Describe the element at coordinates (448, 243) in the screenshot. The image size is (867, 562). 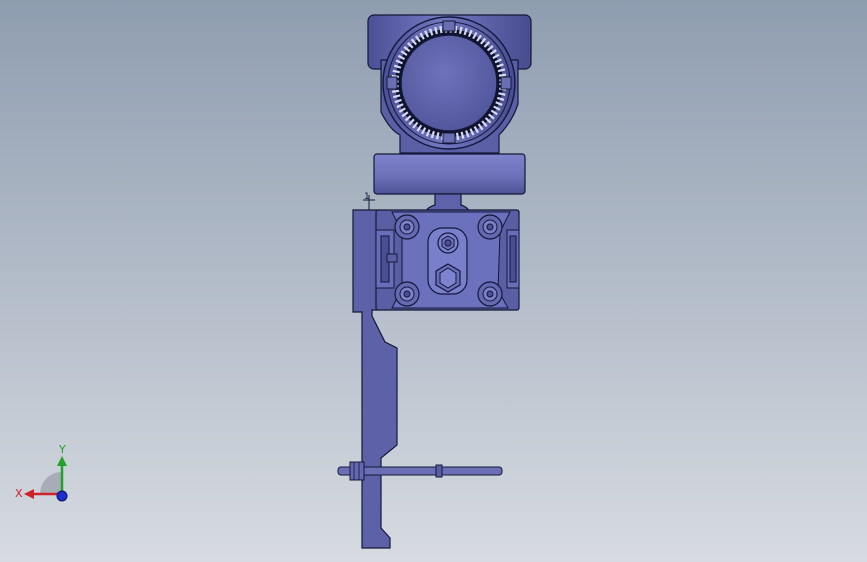
I see `vent-valve-upper` at that location.